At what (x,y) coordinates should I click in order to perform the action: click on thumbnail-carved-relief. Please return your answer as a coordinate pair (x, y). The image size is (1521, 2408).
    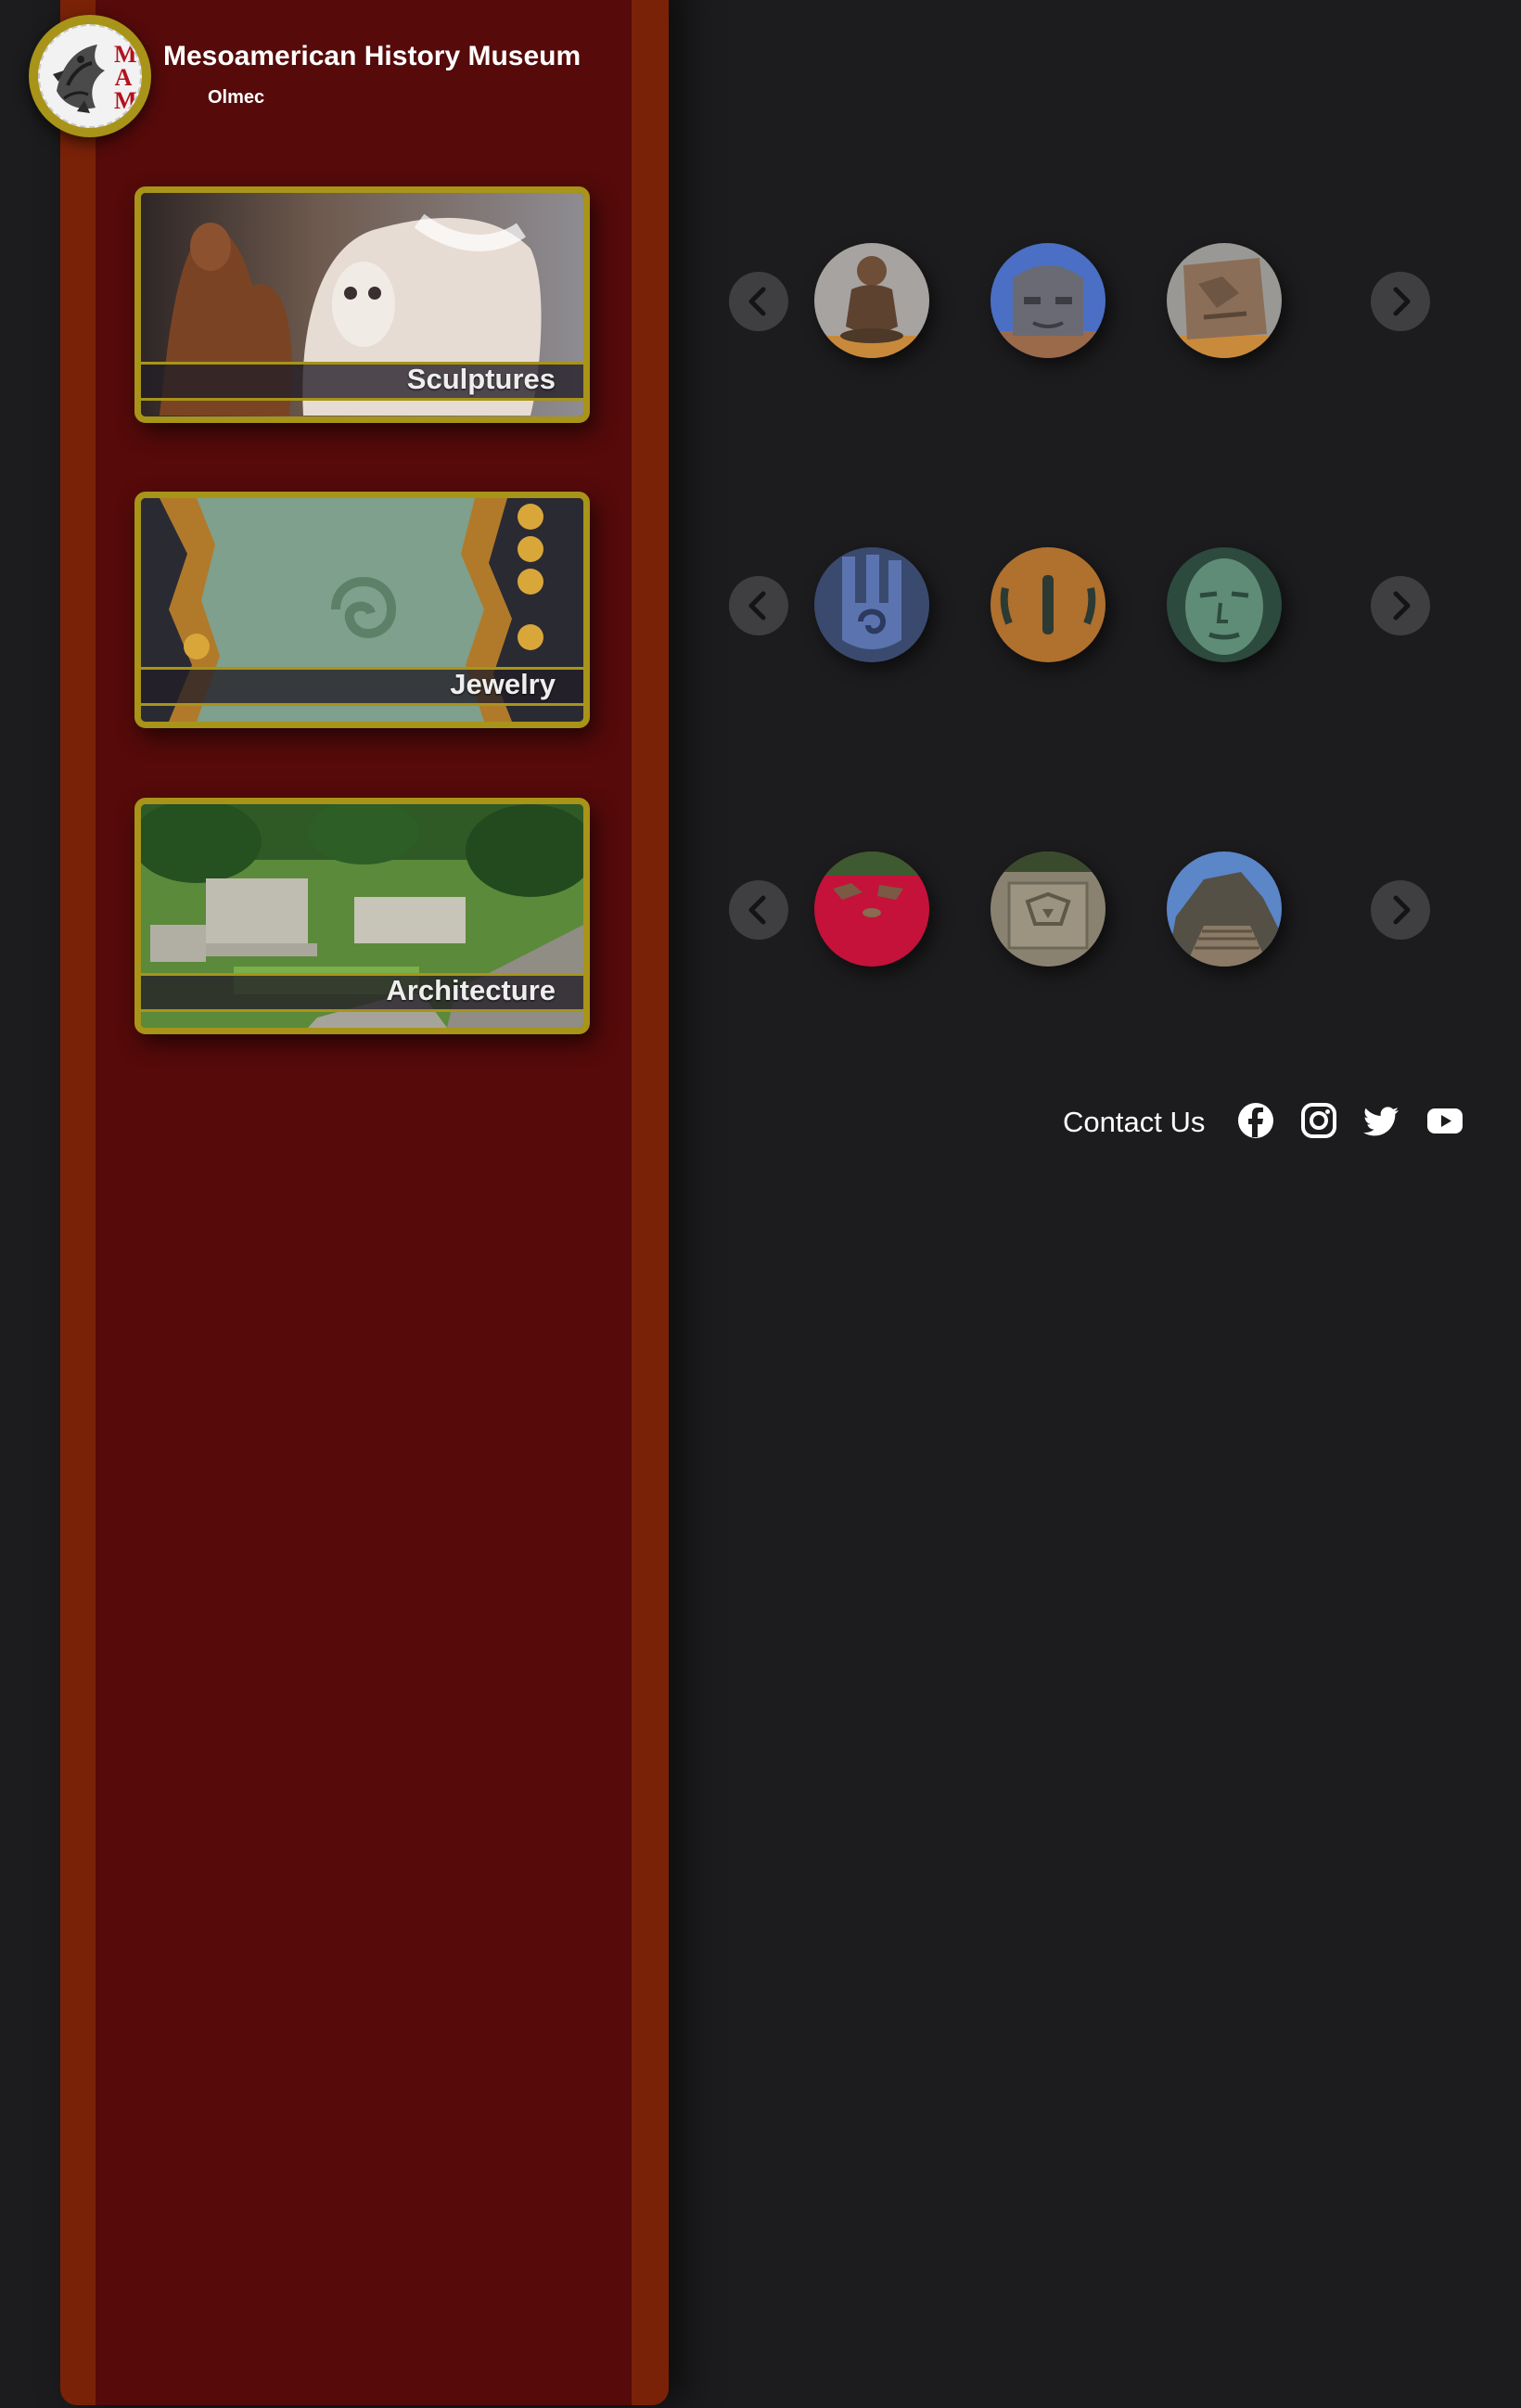
    Looking at the image, I should click on (1224, 300).